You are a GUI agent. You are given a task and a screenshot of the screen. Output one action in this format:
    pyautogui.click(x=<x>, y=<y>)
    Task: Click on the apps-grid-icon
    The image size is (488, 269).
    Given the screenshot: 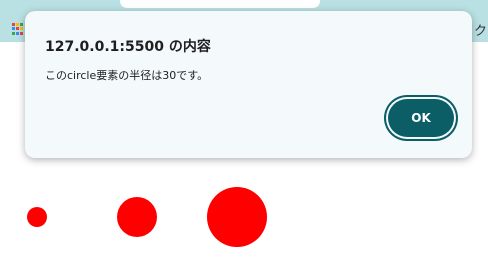 What is the action you would take?
    pyautogui.click(x=18, y=29)
    